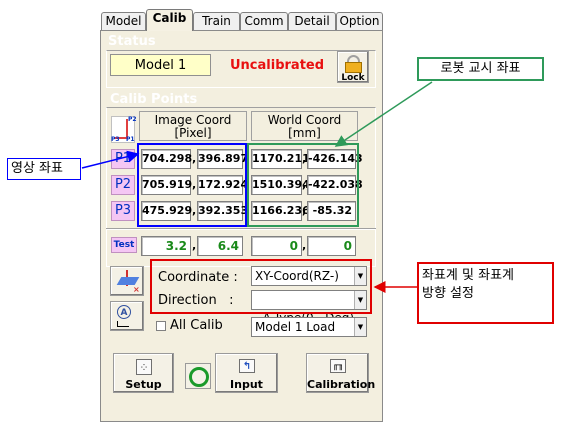 The height and width of the screenshot is (431, 567). What do you see at coordinates (383, 114) in the screenshot?
I see `robot-coord-arrow` at bounding box center [383, 114].